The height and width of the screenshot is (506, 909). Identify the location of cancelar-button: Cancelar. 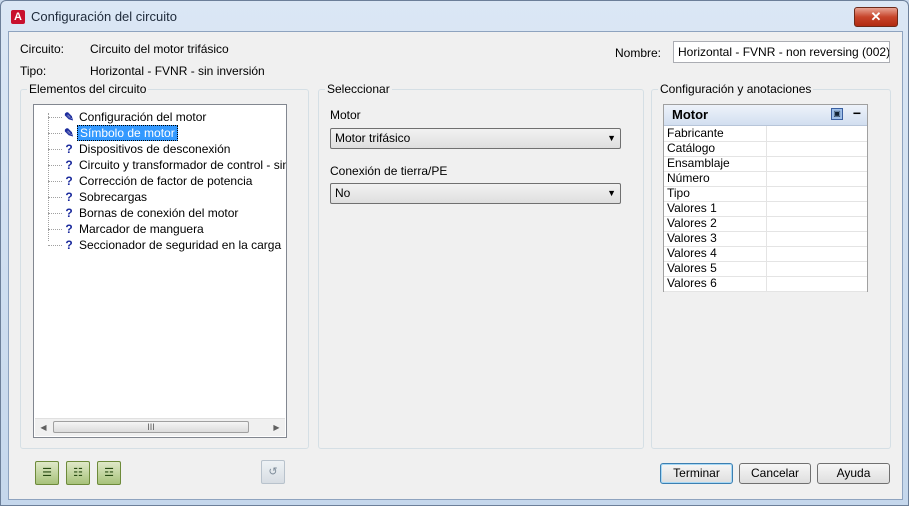
(775, 473).